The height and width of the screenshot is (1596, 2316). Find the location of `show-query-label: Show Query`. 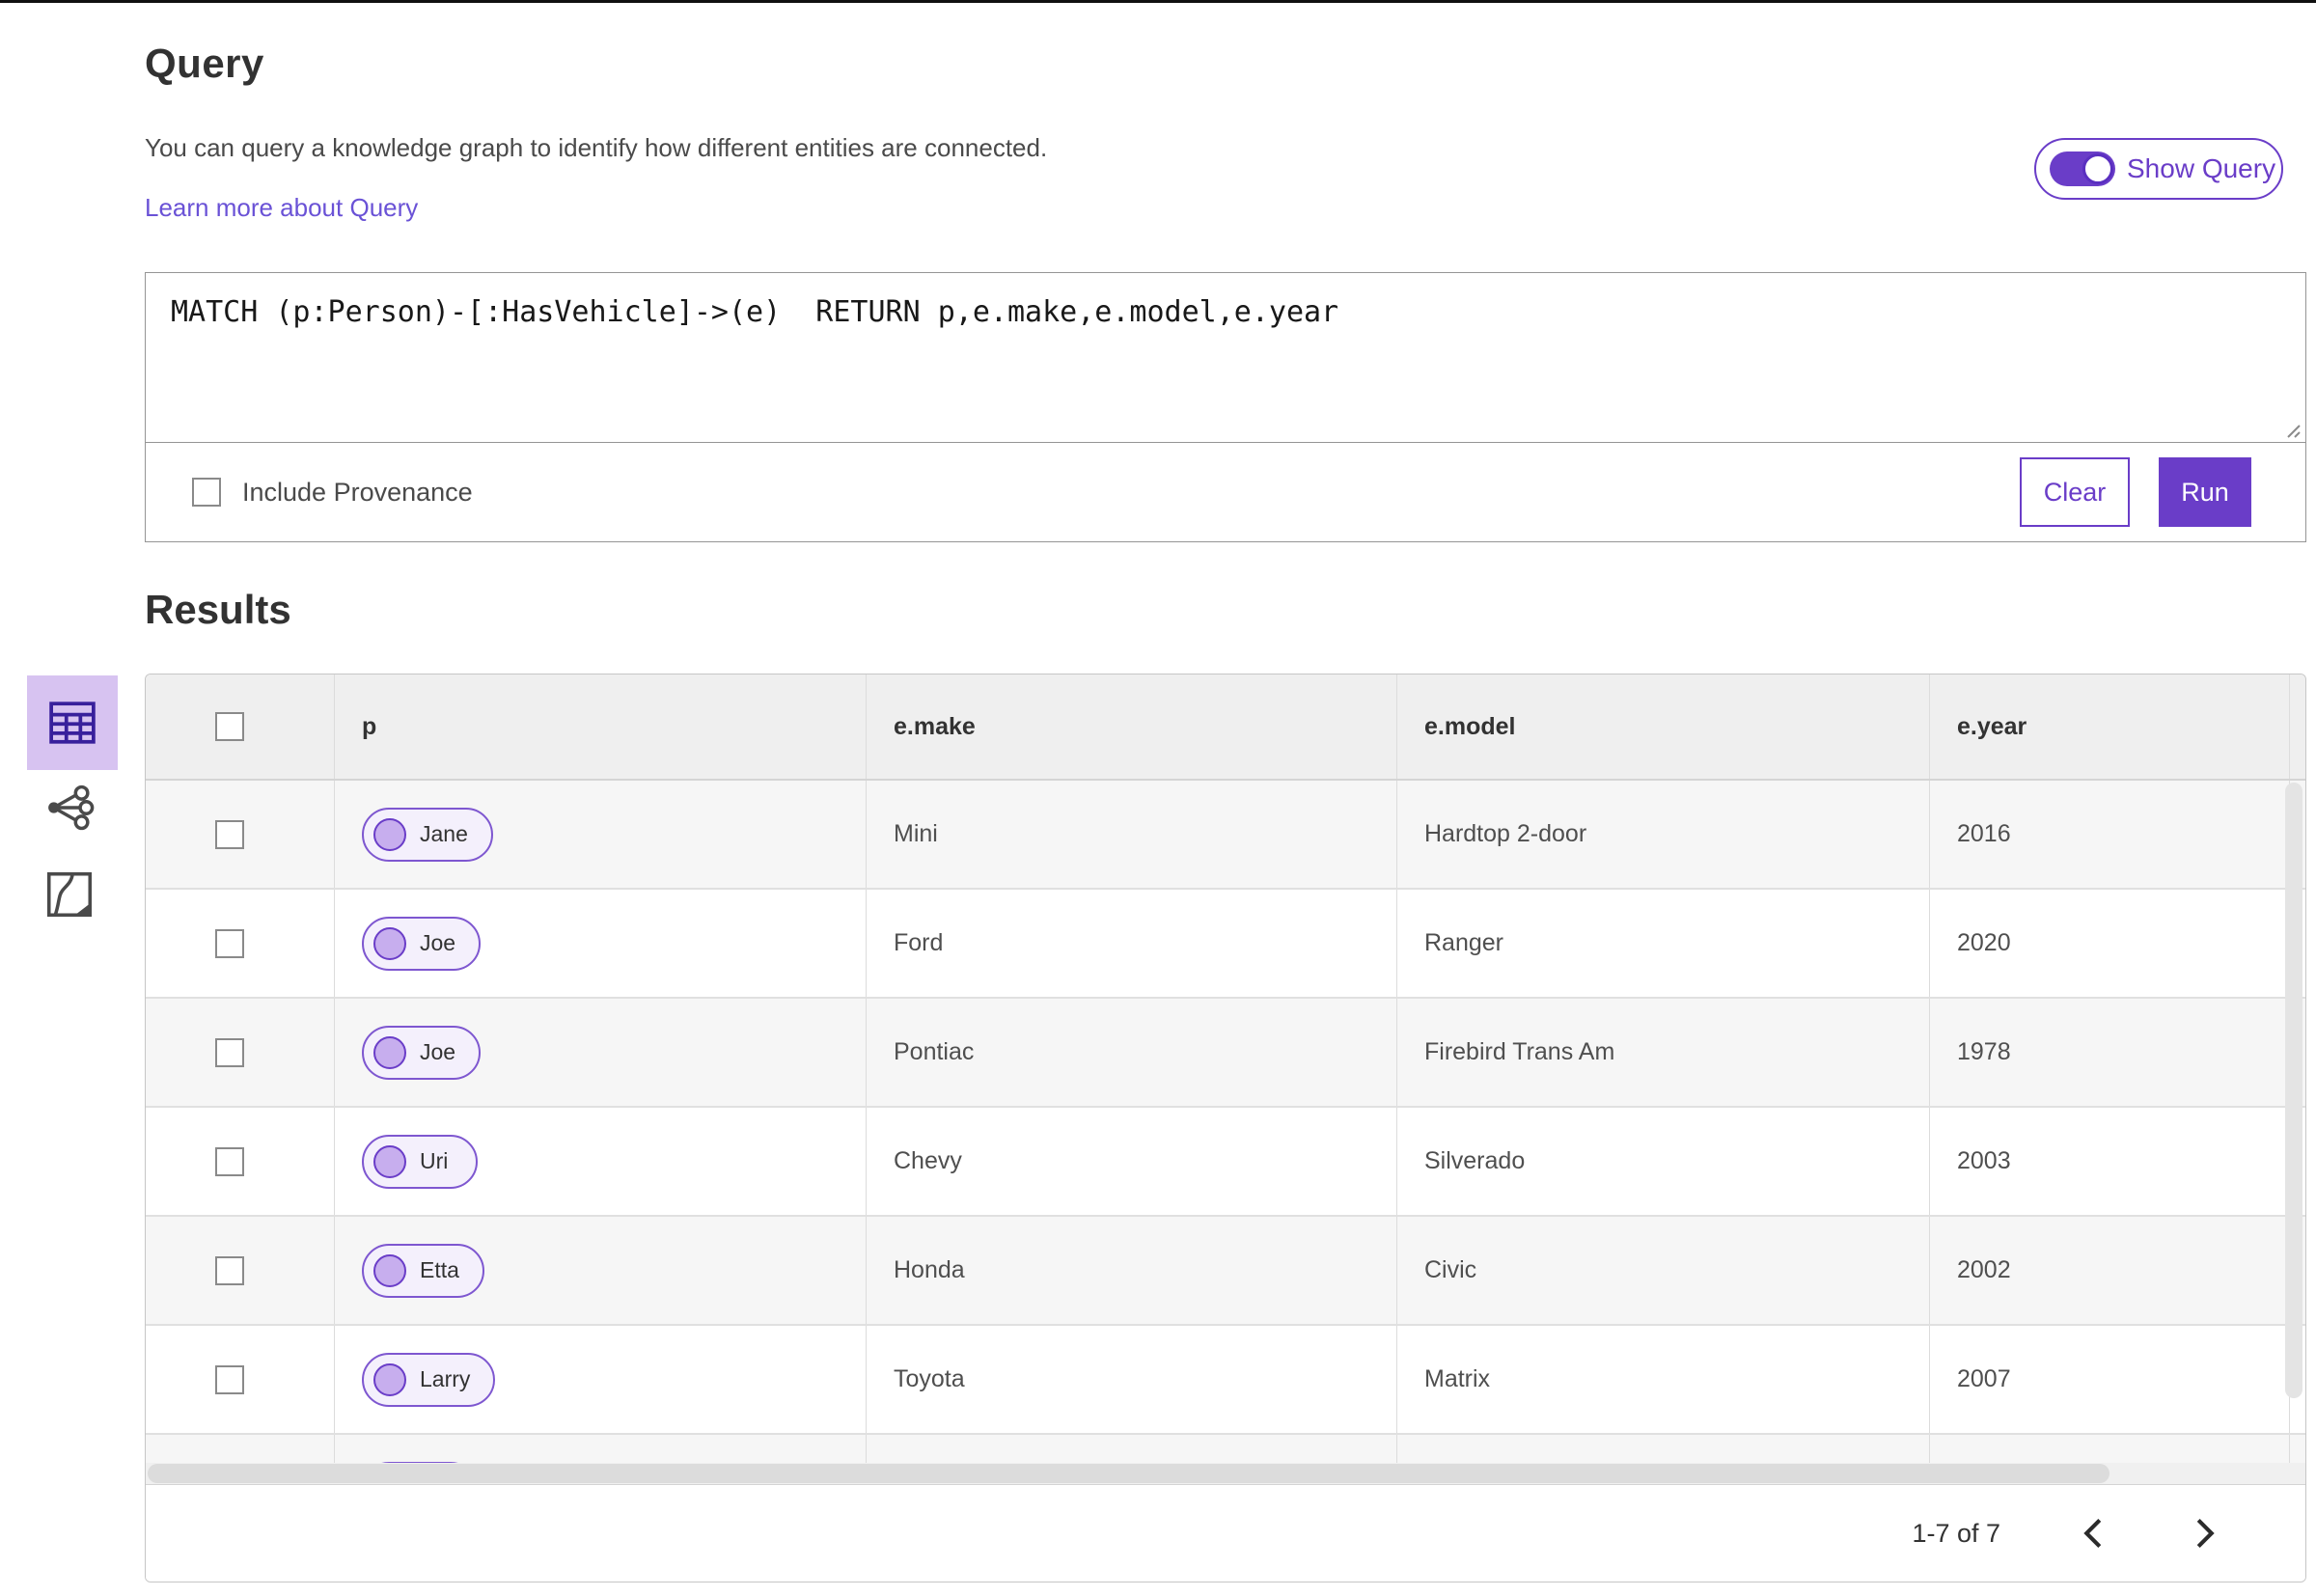

show-query-label: Show Query is located at coordinates (2201, 168).